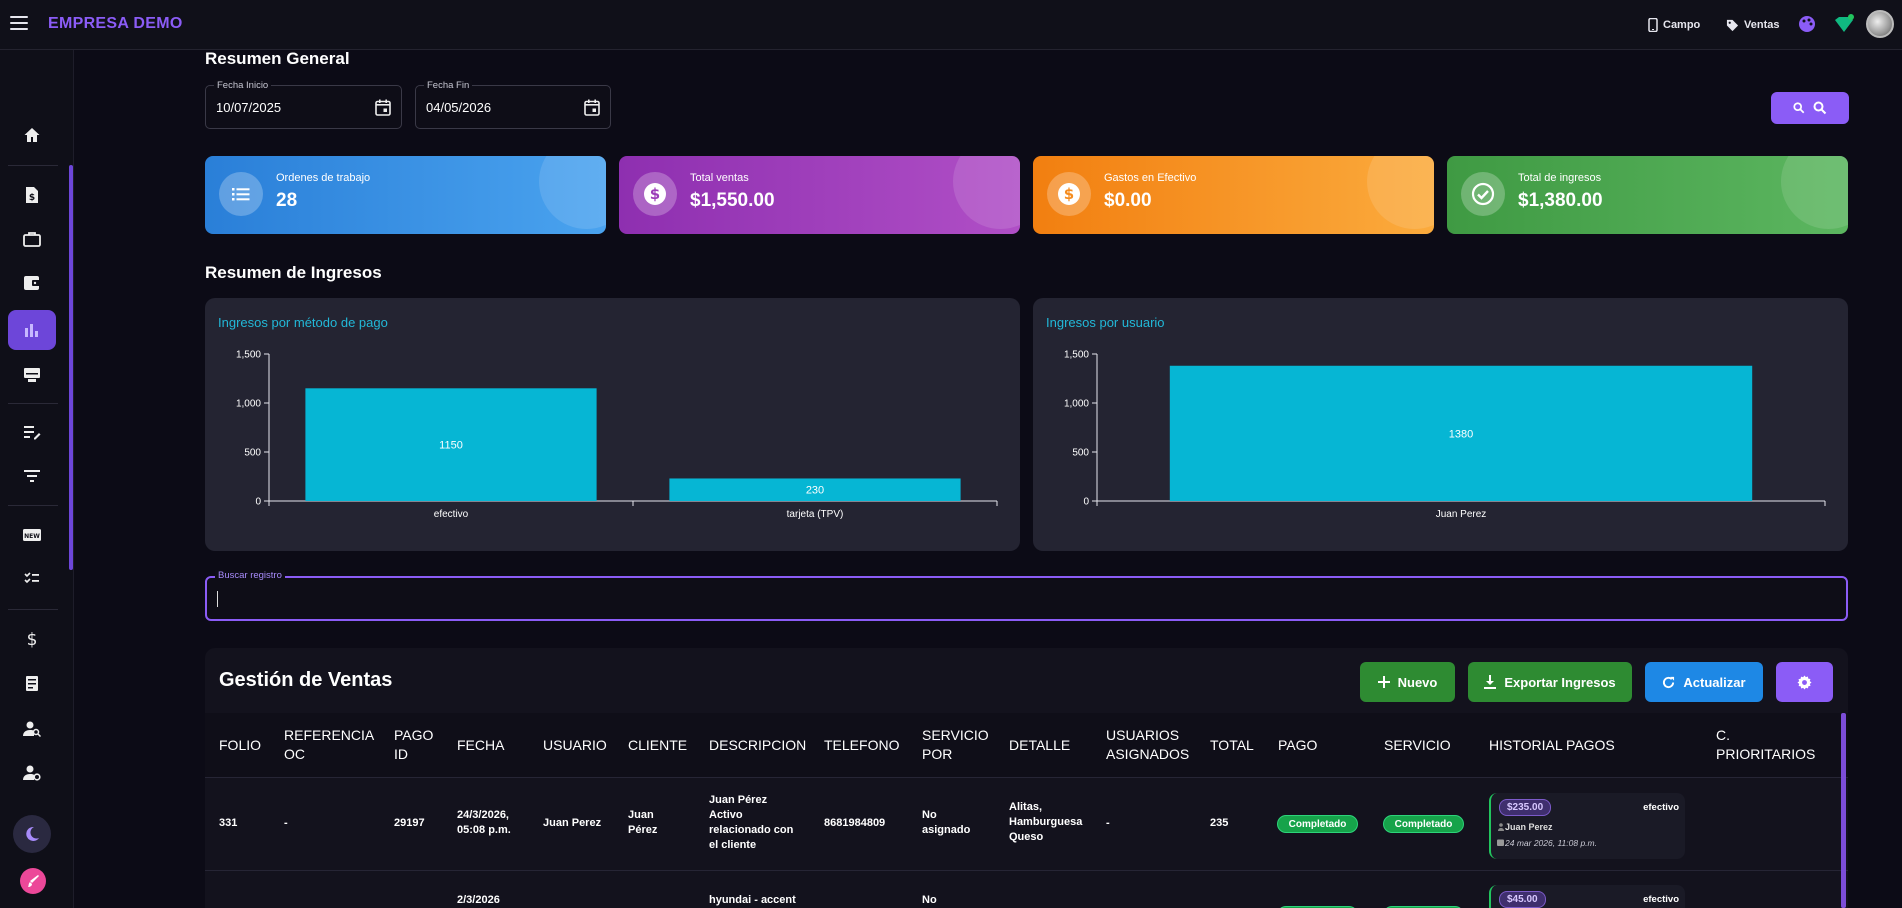 This screenshot has height=908, width=1902. What do you see at coordinates (957, 745) in the screenshot?
I see `column-header: SERVICIO POR` at bounding box center [957, 745].